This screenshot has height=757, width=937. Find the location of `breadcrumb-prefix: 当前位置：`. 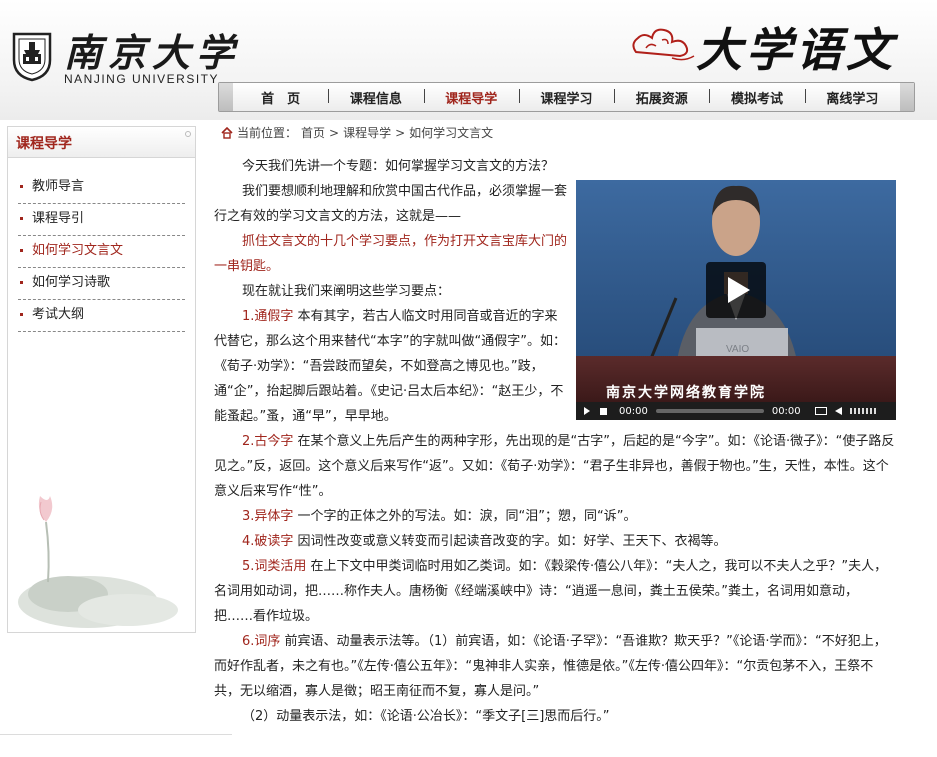

breadcrumb-prefix: 当前位置： is located at coordinates (267, 133).